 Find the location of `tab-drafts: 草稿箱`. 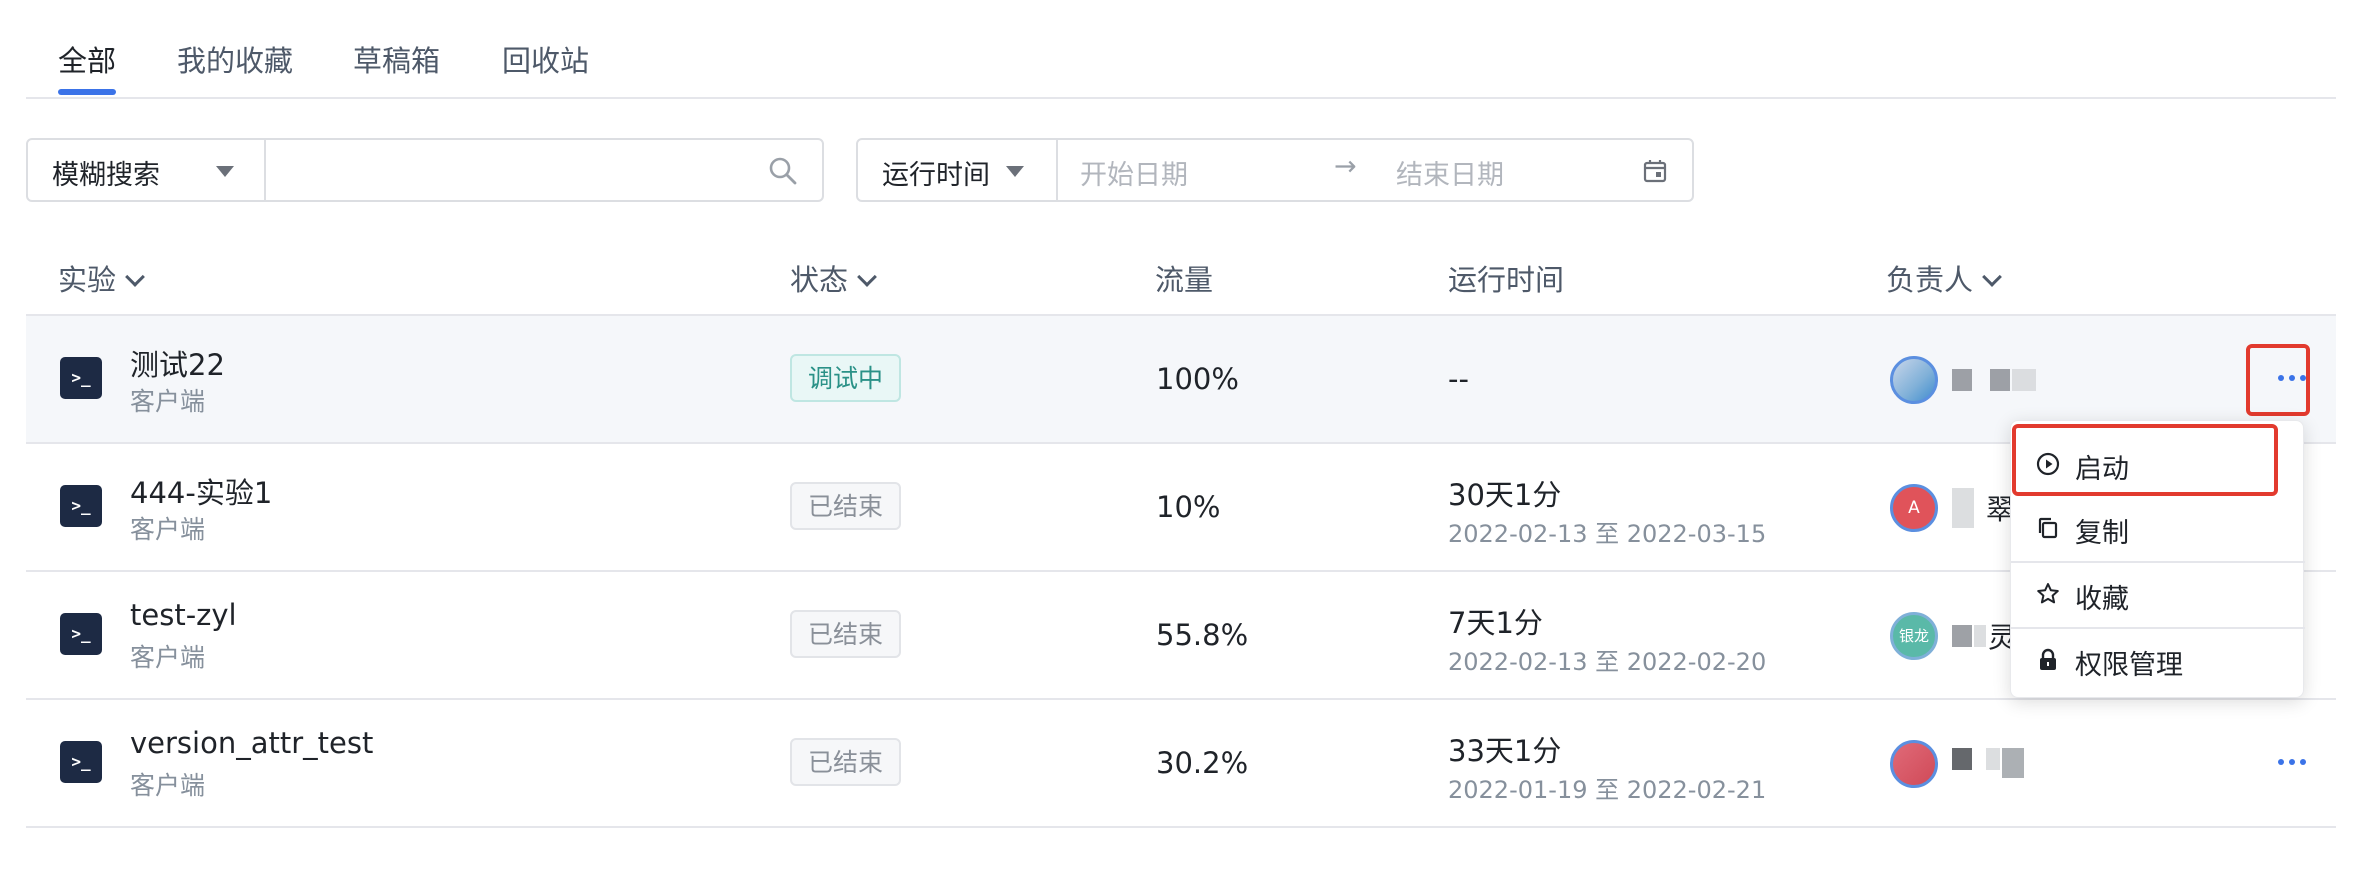

tab-drafts: 草稿箱 is located at coordinates (396, 59).